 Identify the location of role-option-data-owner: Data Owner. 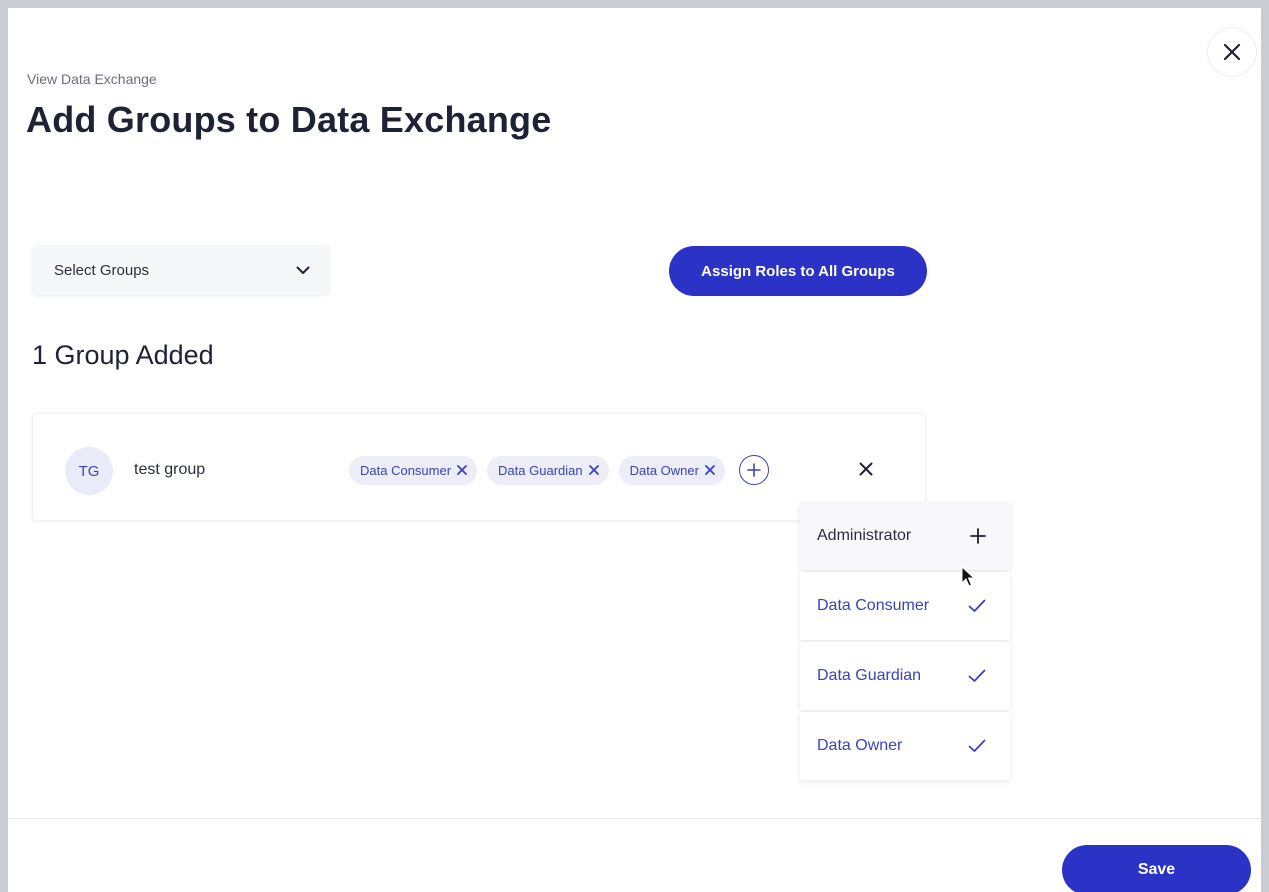
(905, 746).